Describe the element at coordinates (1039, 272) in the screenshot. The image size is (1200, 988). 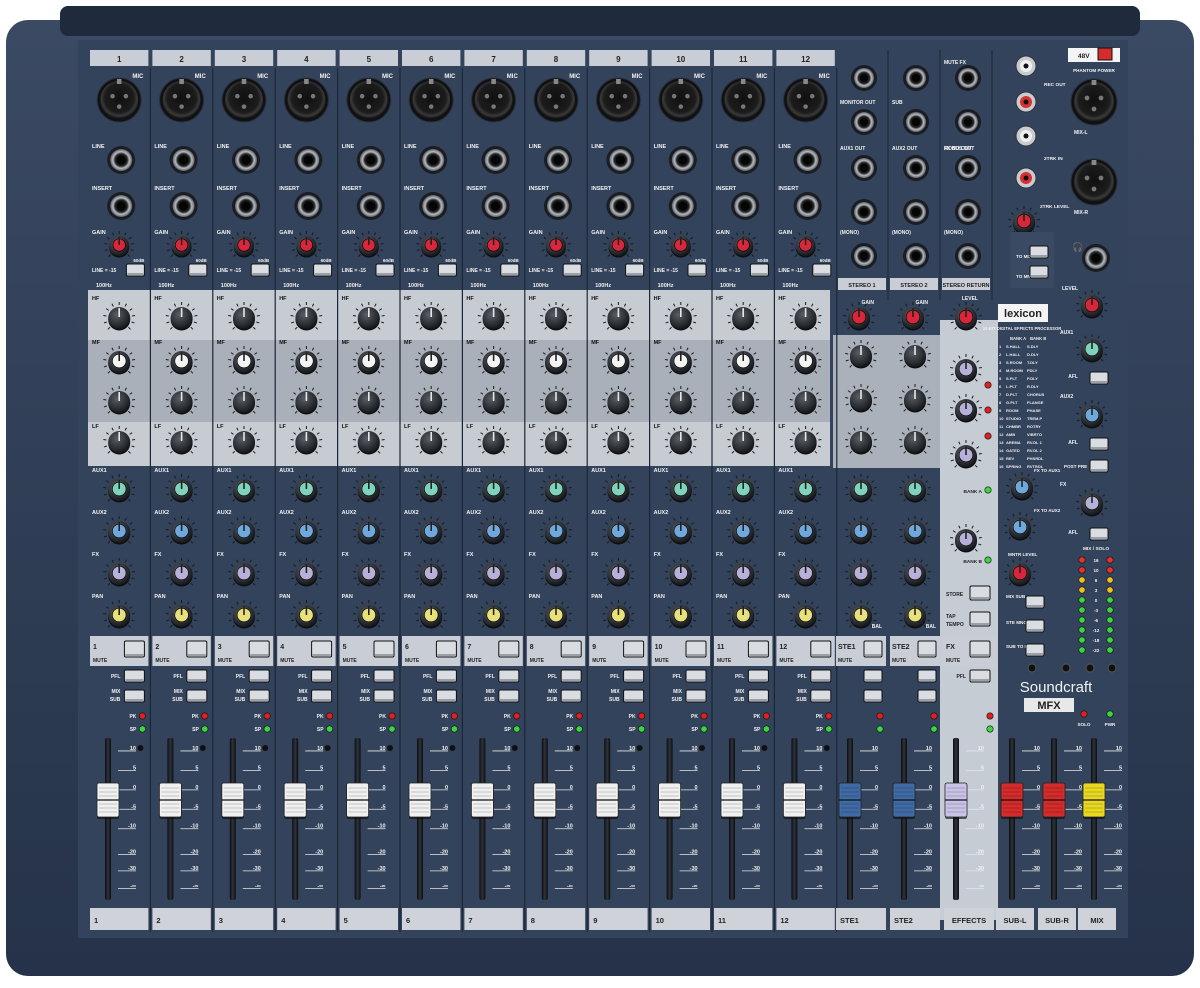
I see `to-mntr-button` at that location.